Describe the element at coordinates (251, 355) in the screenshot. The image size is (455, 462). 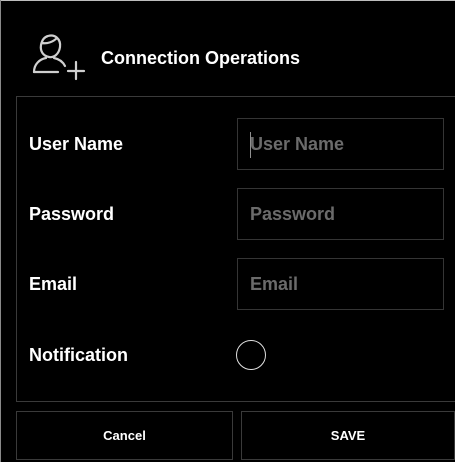
I see `notification-radio` at that location.